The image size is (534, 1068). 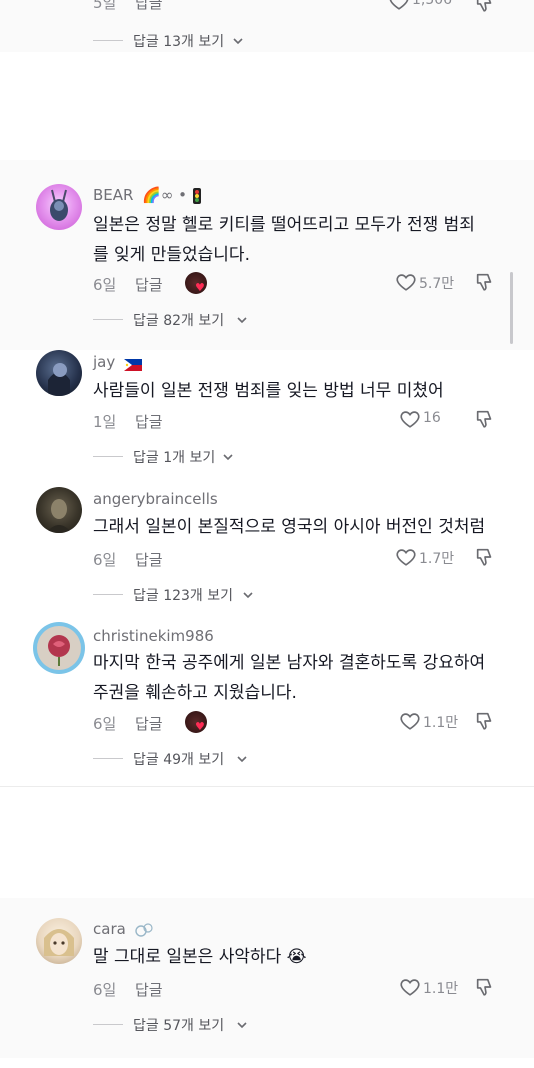 What do you see at coordinates (179, 1026) in the screenshot?
I see `view-replies-label: 답글 57개 보기` at bounding box center [179, 1026].